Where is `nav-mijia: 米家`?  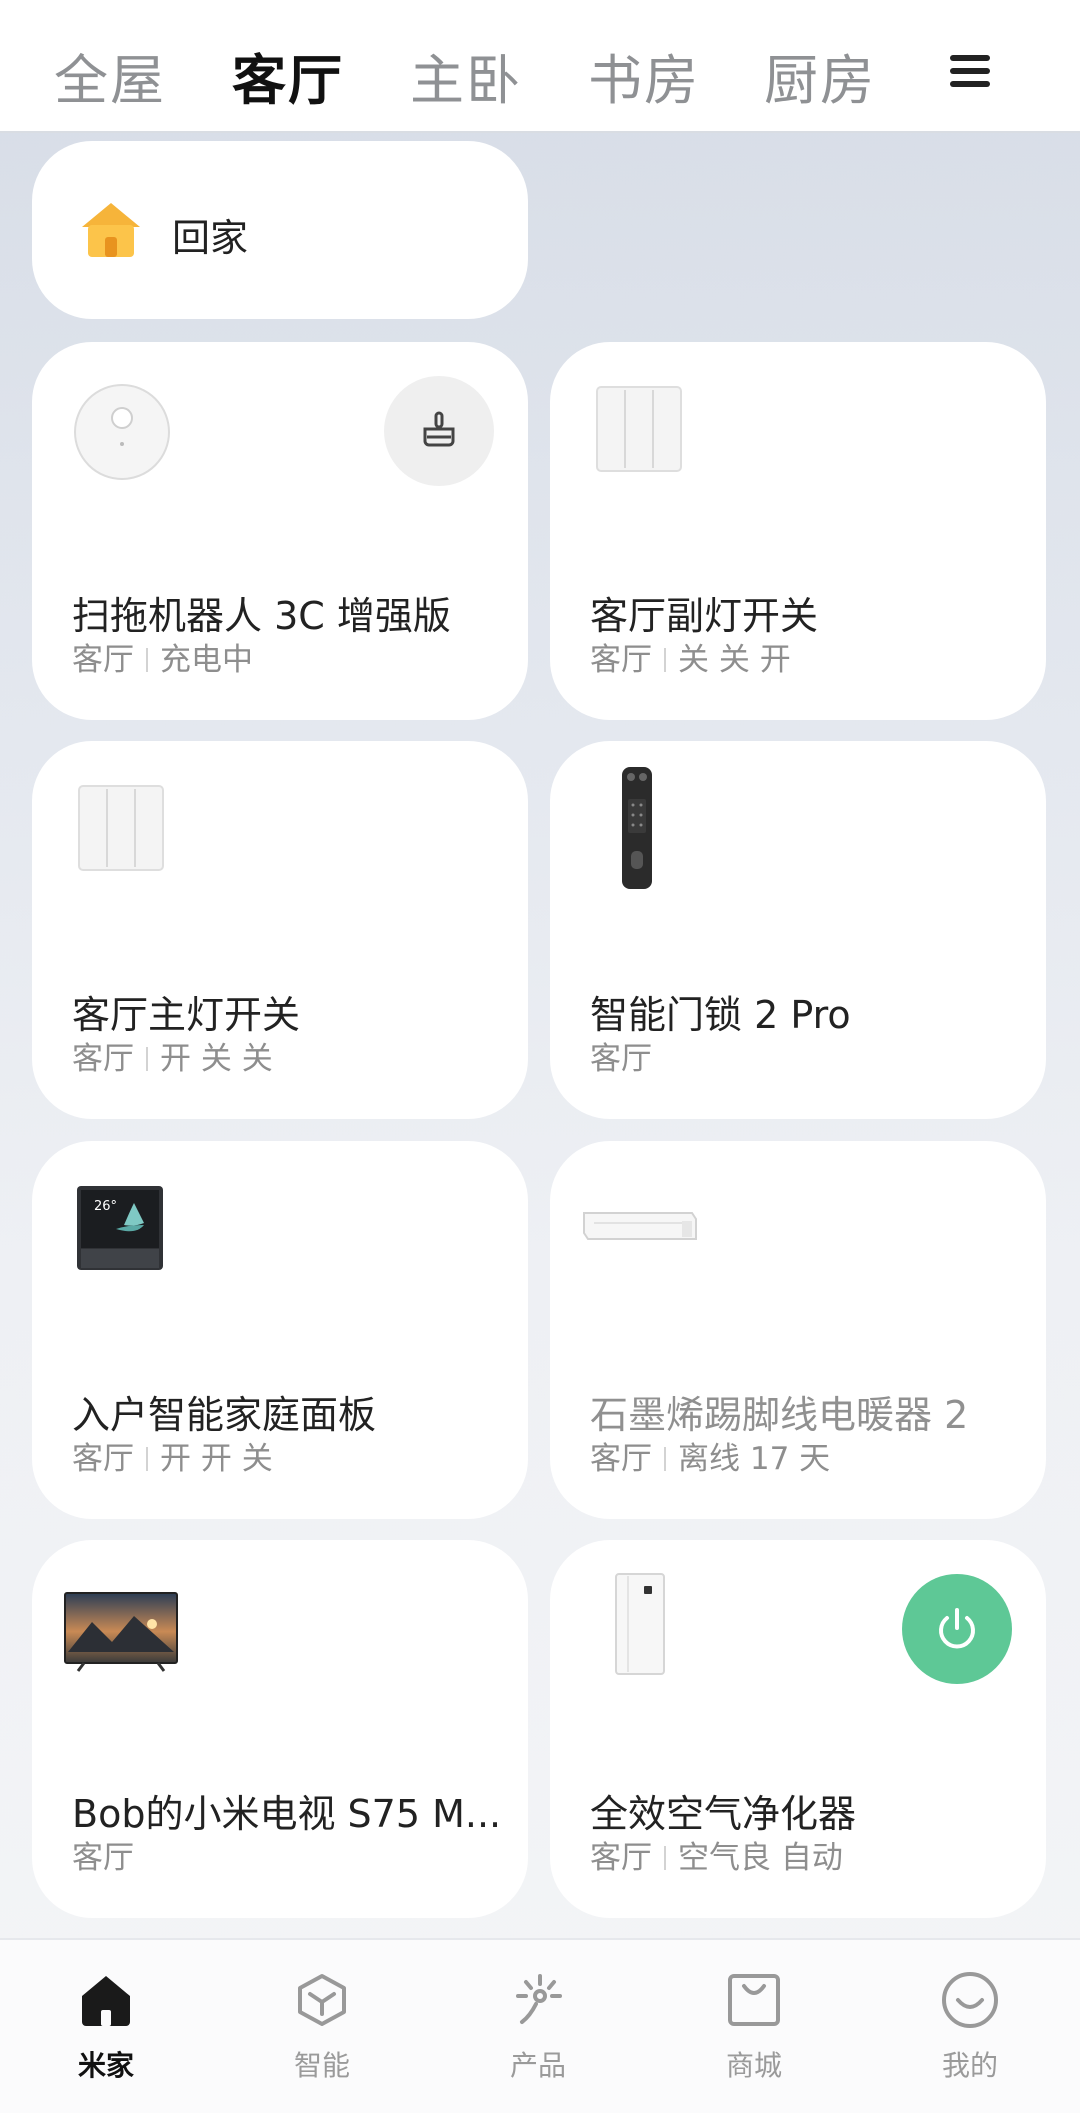
nav-mijia: 米家 is located at coordinates (106, 2026).